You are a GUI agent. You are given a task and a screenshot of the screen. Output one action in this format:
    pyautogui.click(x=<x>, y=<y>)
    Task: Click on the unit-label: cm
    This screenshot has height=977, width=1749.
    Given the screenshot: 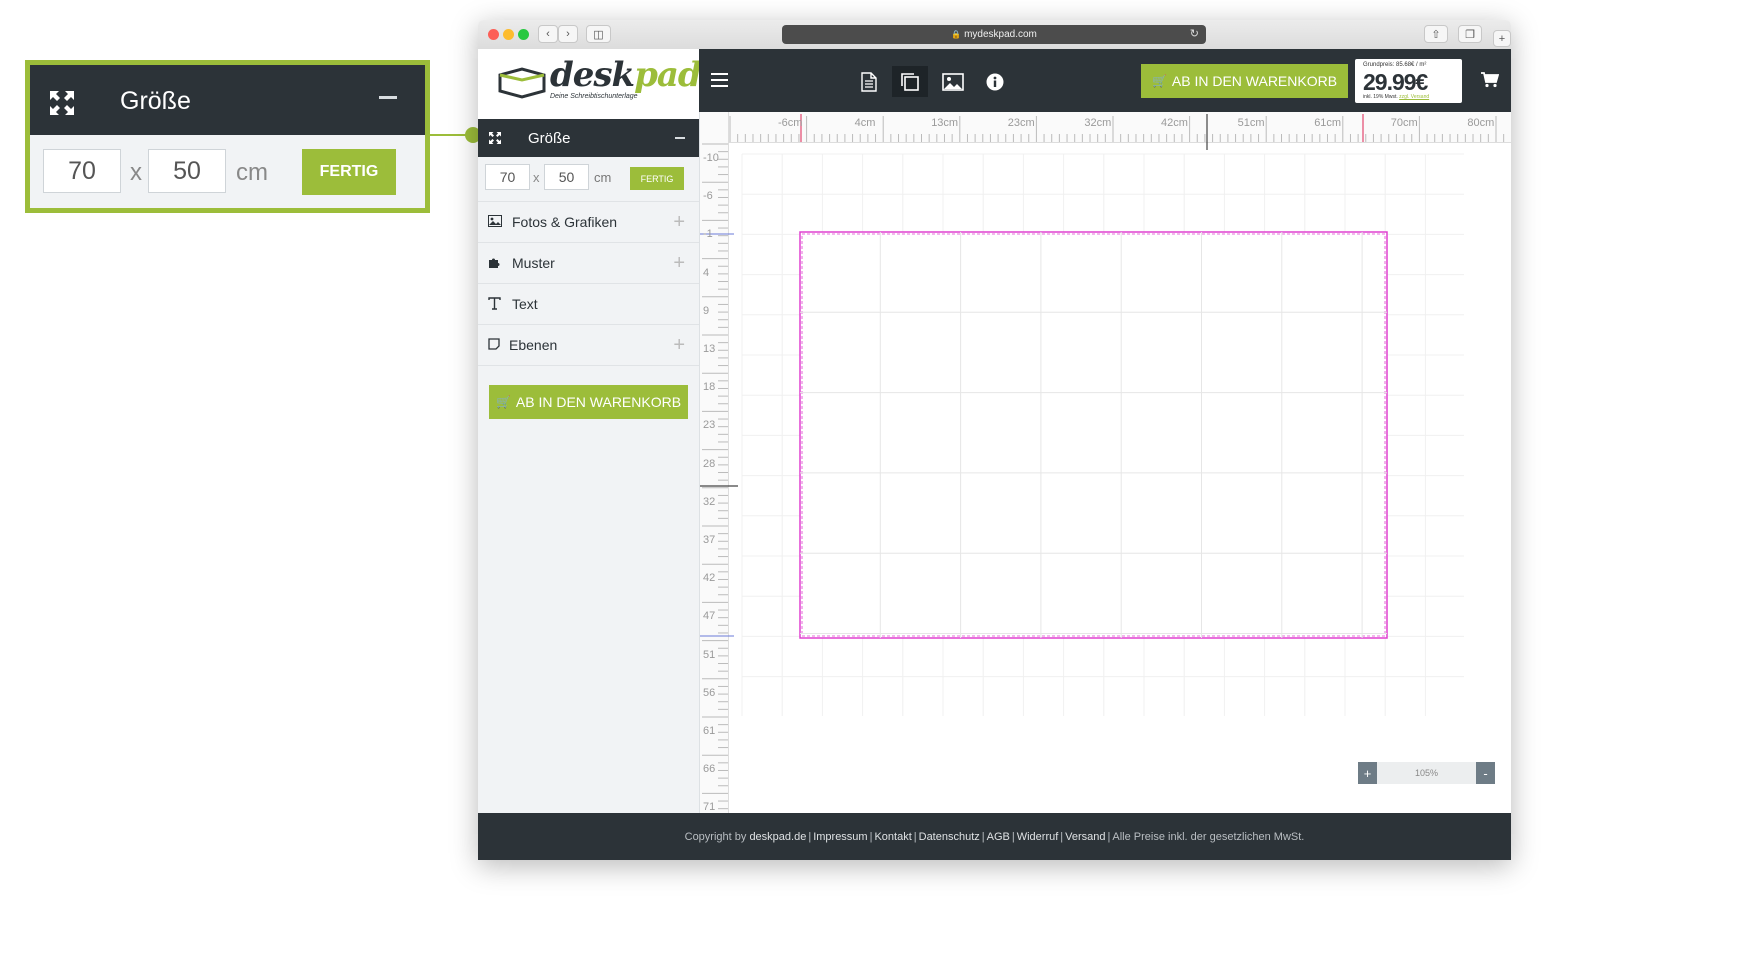 What is the action you would take?
    pyautogui.click(x=603, y=177)
    